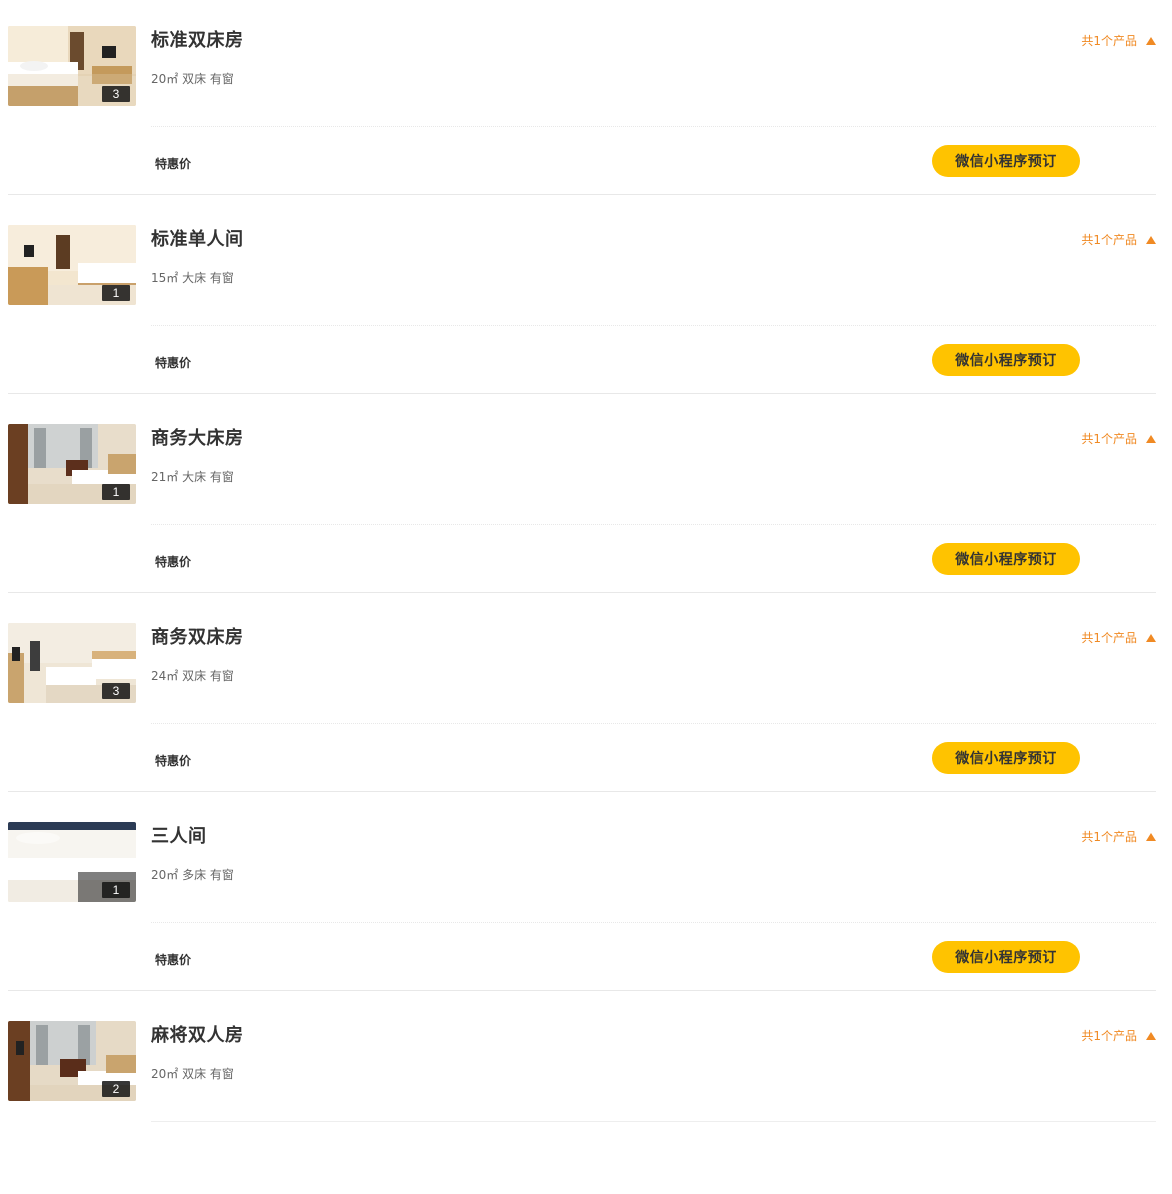 The image size is (1172, 1194). What do you see at coordinates (582, 673) in the screenshot?
I see `room-header: 3 商务双床房 24㎡ 双床 有窗 共1个产品` at bounding box center [582, 673].